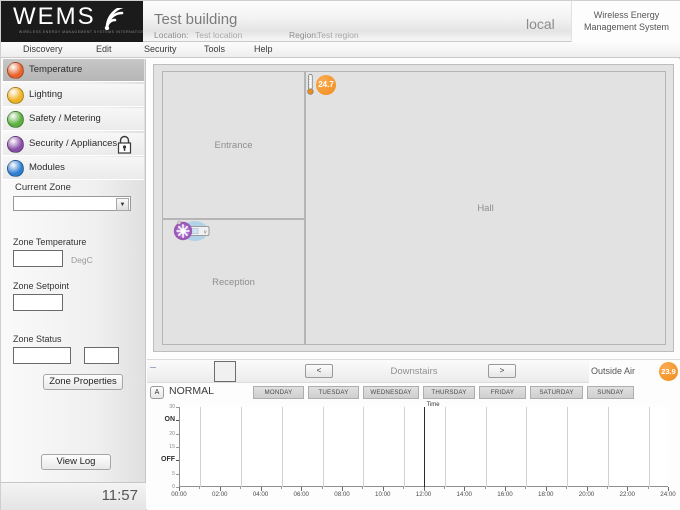 This screenshot has height=510, width=680. I want to click on sidebar-item-label: Lighting, so click(46, 94).